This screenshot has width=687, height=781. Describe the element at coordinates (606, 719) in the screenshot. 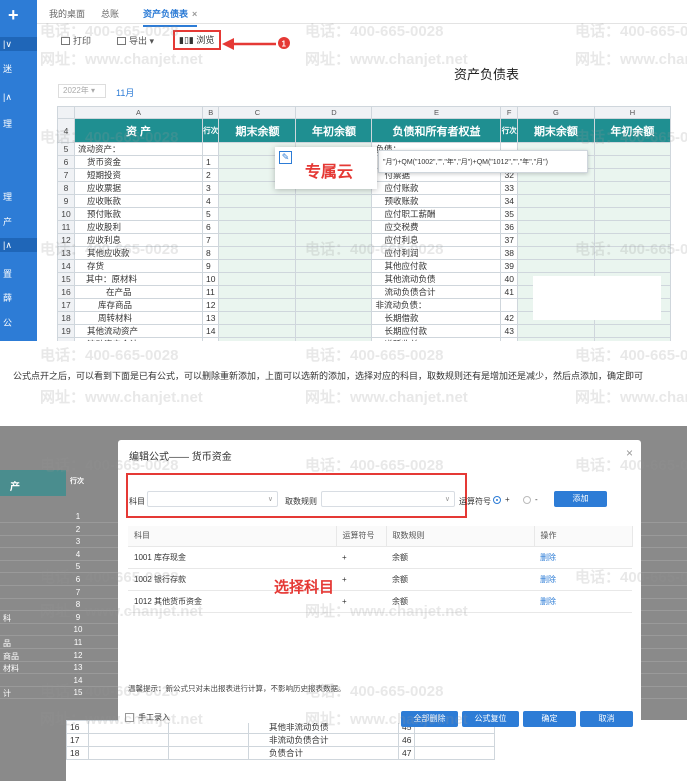

I see `cancel-button: 取消` at that location.